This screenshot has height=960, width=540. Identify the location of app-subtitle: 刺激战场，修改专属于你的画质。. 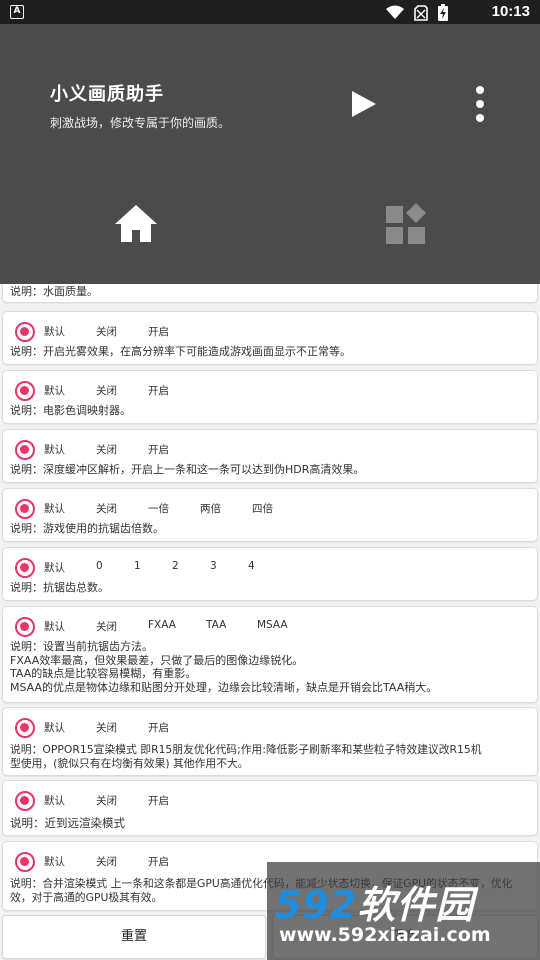
(140, 123).